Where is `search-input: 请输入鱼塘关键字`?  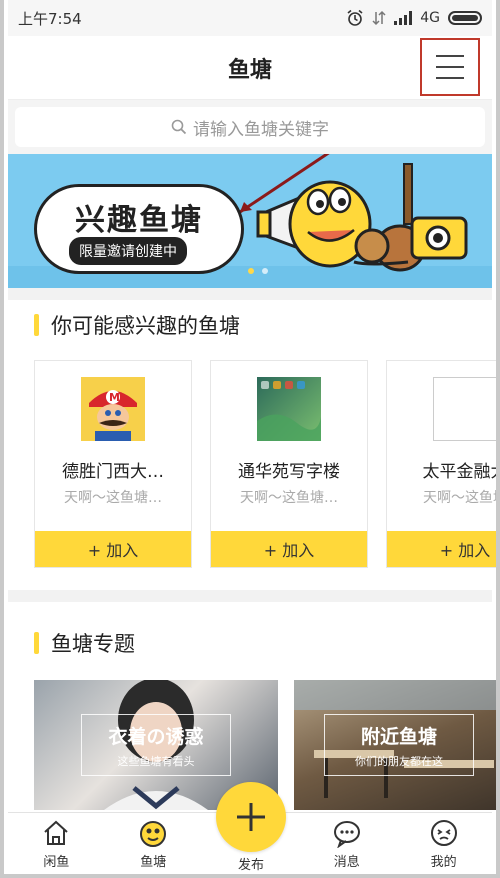 search-input: 请输入鱼塘关键字 is located at coordinates (250, 127).